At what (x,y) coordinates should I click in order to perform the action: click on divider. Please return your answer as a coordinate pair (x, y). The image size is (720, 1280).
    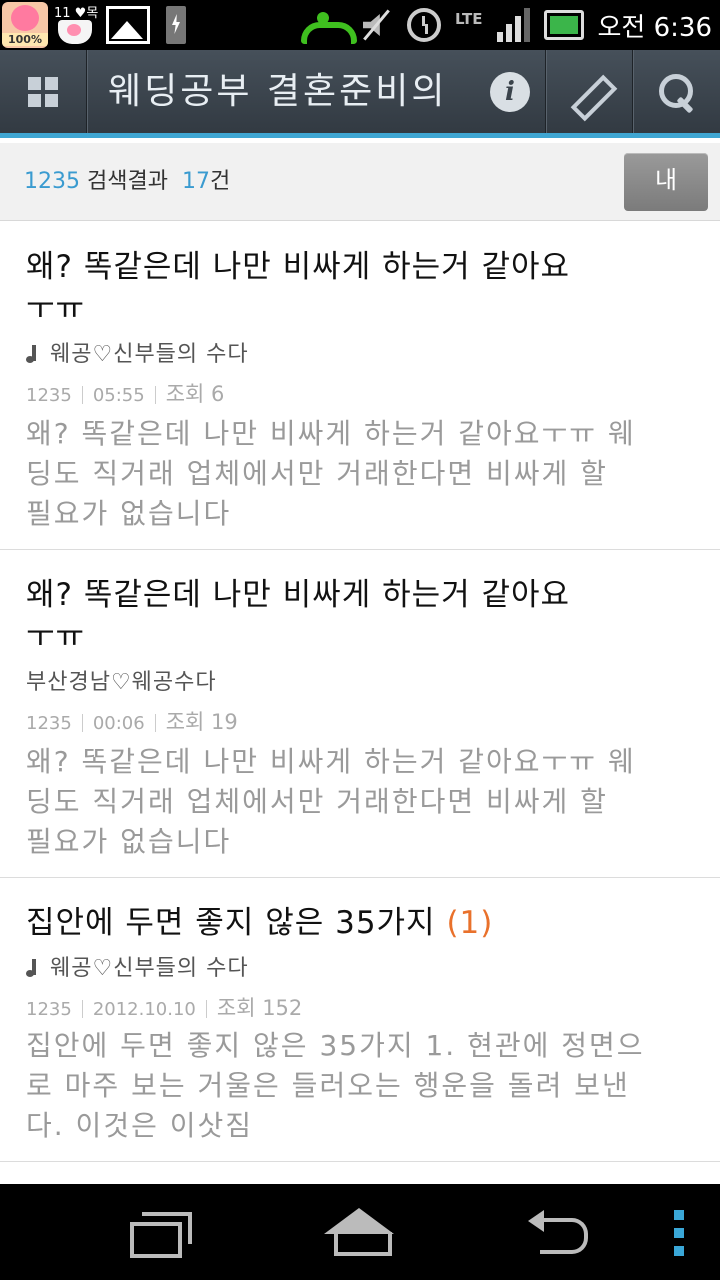
    Looking at the image, I should click on (86, 91).